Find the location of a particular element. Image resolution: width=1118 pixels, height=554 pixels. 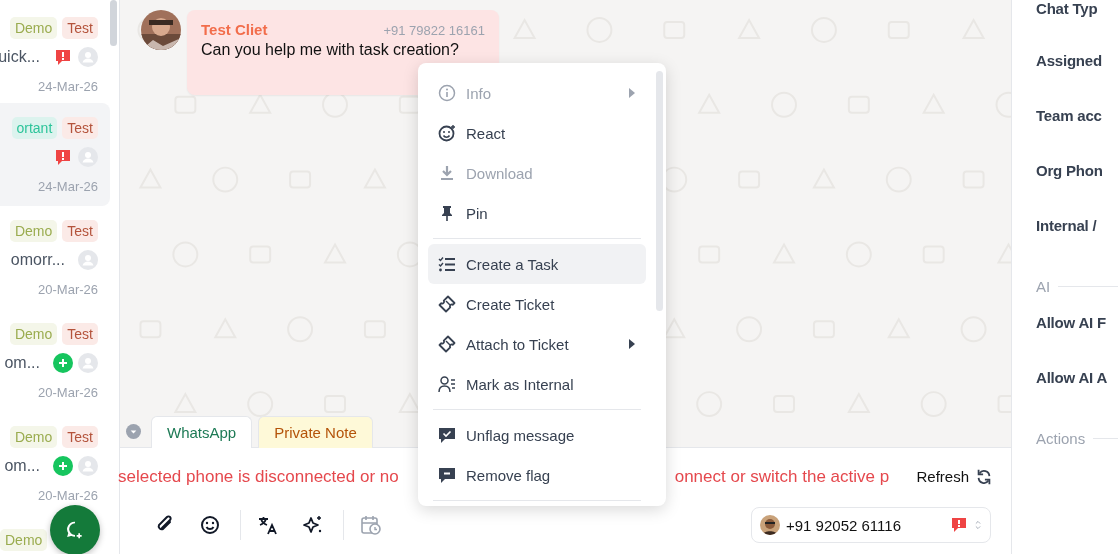

sender-name: Test Cliet is located at coordinates (234, 29).